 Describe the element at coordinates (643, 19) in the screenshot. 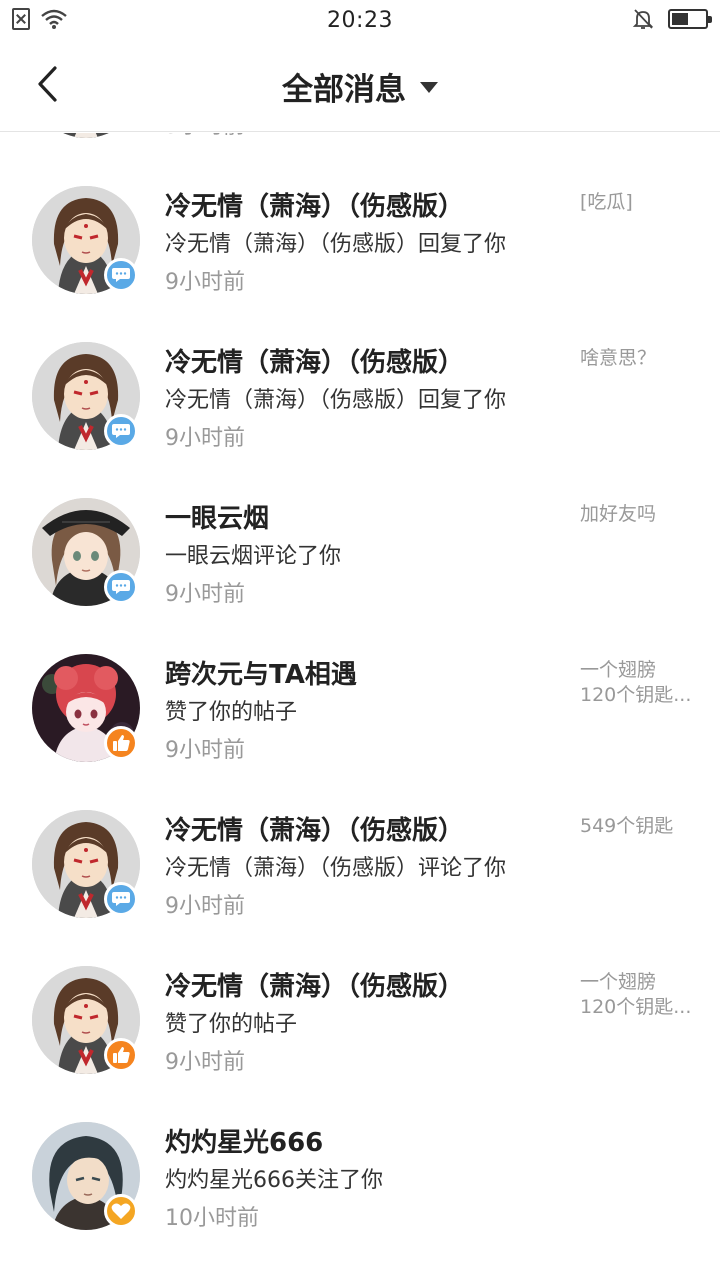

I see `bell-muted-icon` at that location.